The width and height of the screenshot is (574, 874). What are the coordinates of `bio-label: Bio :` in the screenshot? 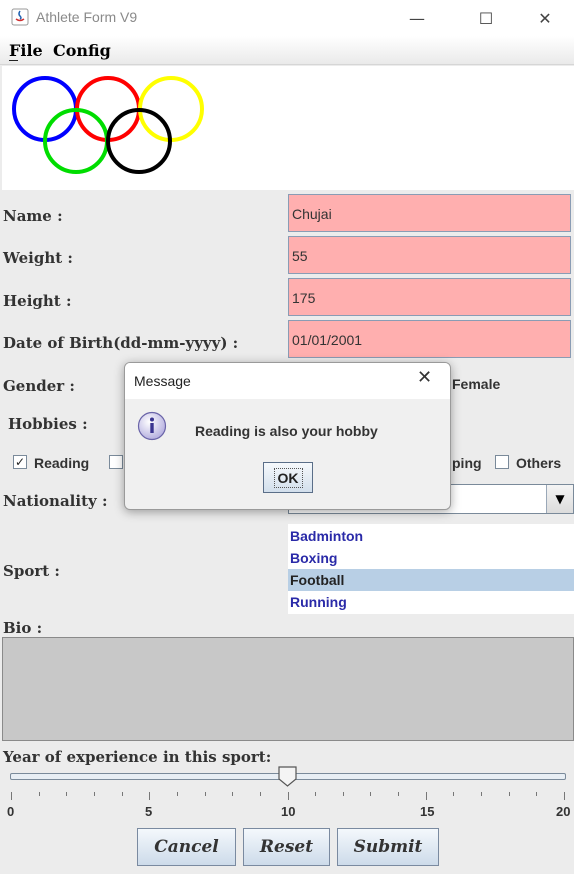 It's located at (23, 628).